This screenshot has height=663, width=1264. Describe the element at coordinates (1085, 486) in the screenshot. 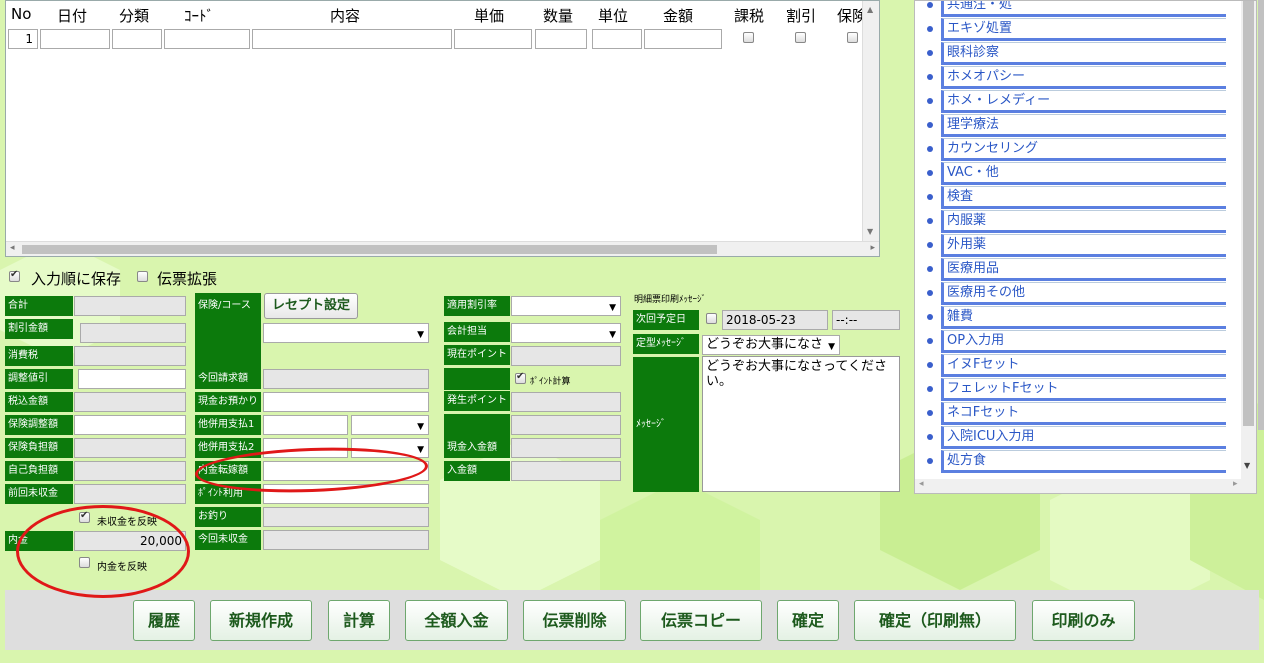

I see `list-horizontal-scrollbar: ◂ ▸` at that location.